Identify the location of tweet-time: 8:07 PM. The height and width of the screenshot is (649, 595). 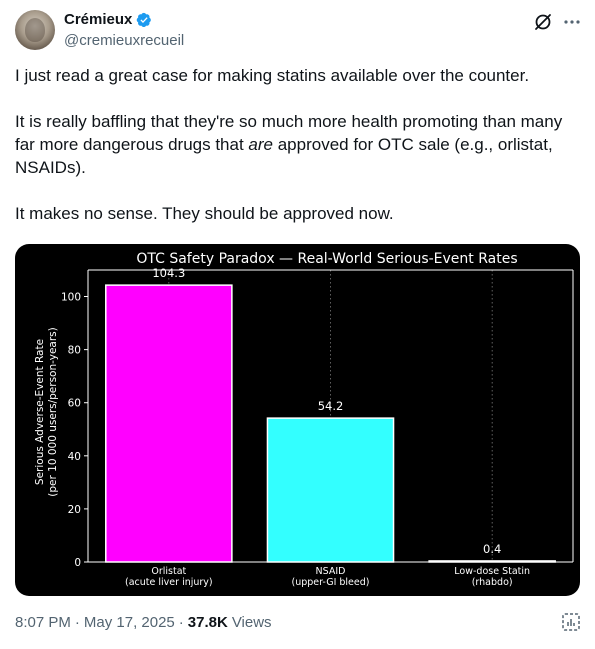
(43, 622).